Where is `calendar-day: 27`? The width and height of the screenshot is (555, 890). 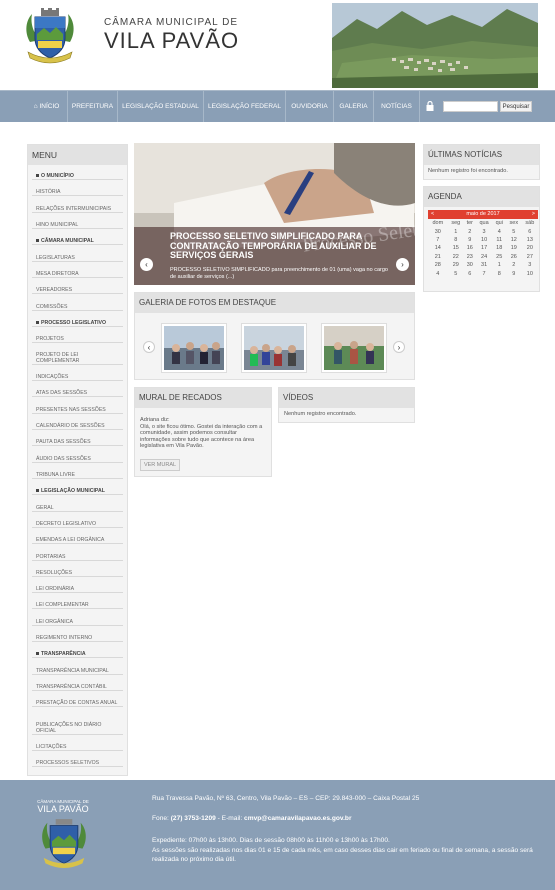
calendar-day: 27 is located at coordinates (530, 257).